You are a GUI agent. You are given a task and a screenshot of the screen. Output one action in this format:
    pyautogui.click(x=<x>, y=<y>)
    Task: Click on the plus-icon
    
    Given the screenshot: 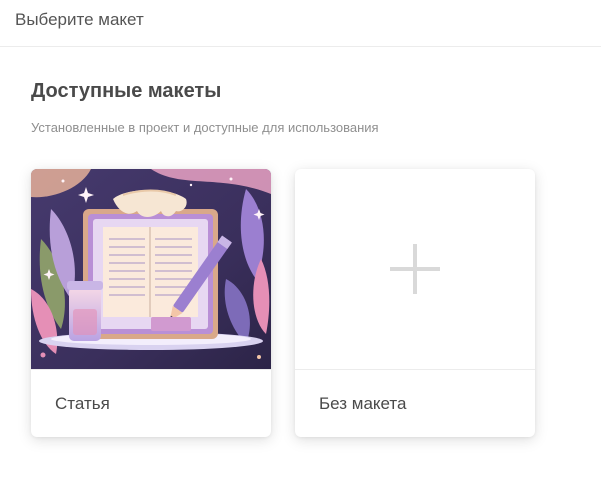 What is the action you would take?
    pyautogui.click(x=415, y=269)
    